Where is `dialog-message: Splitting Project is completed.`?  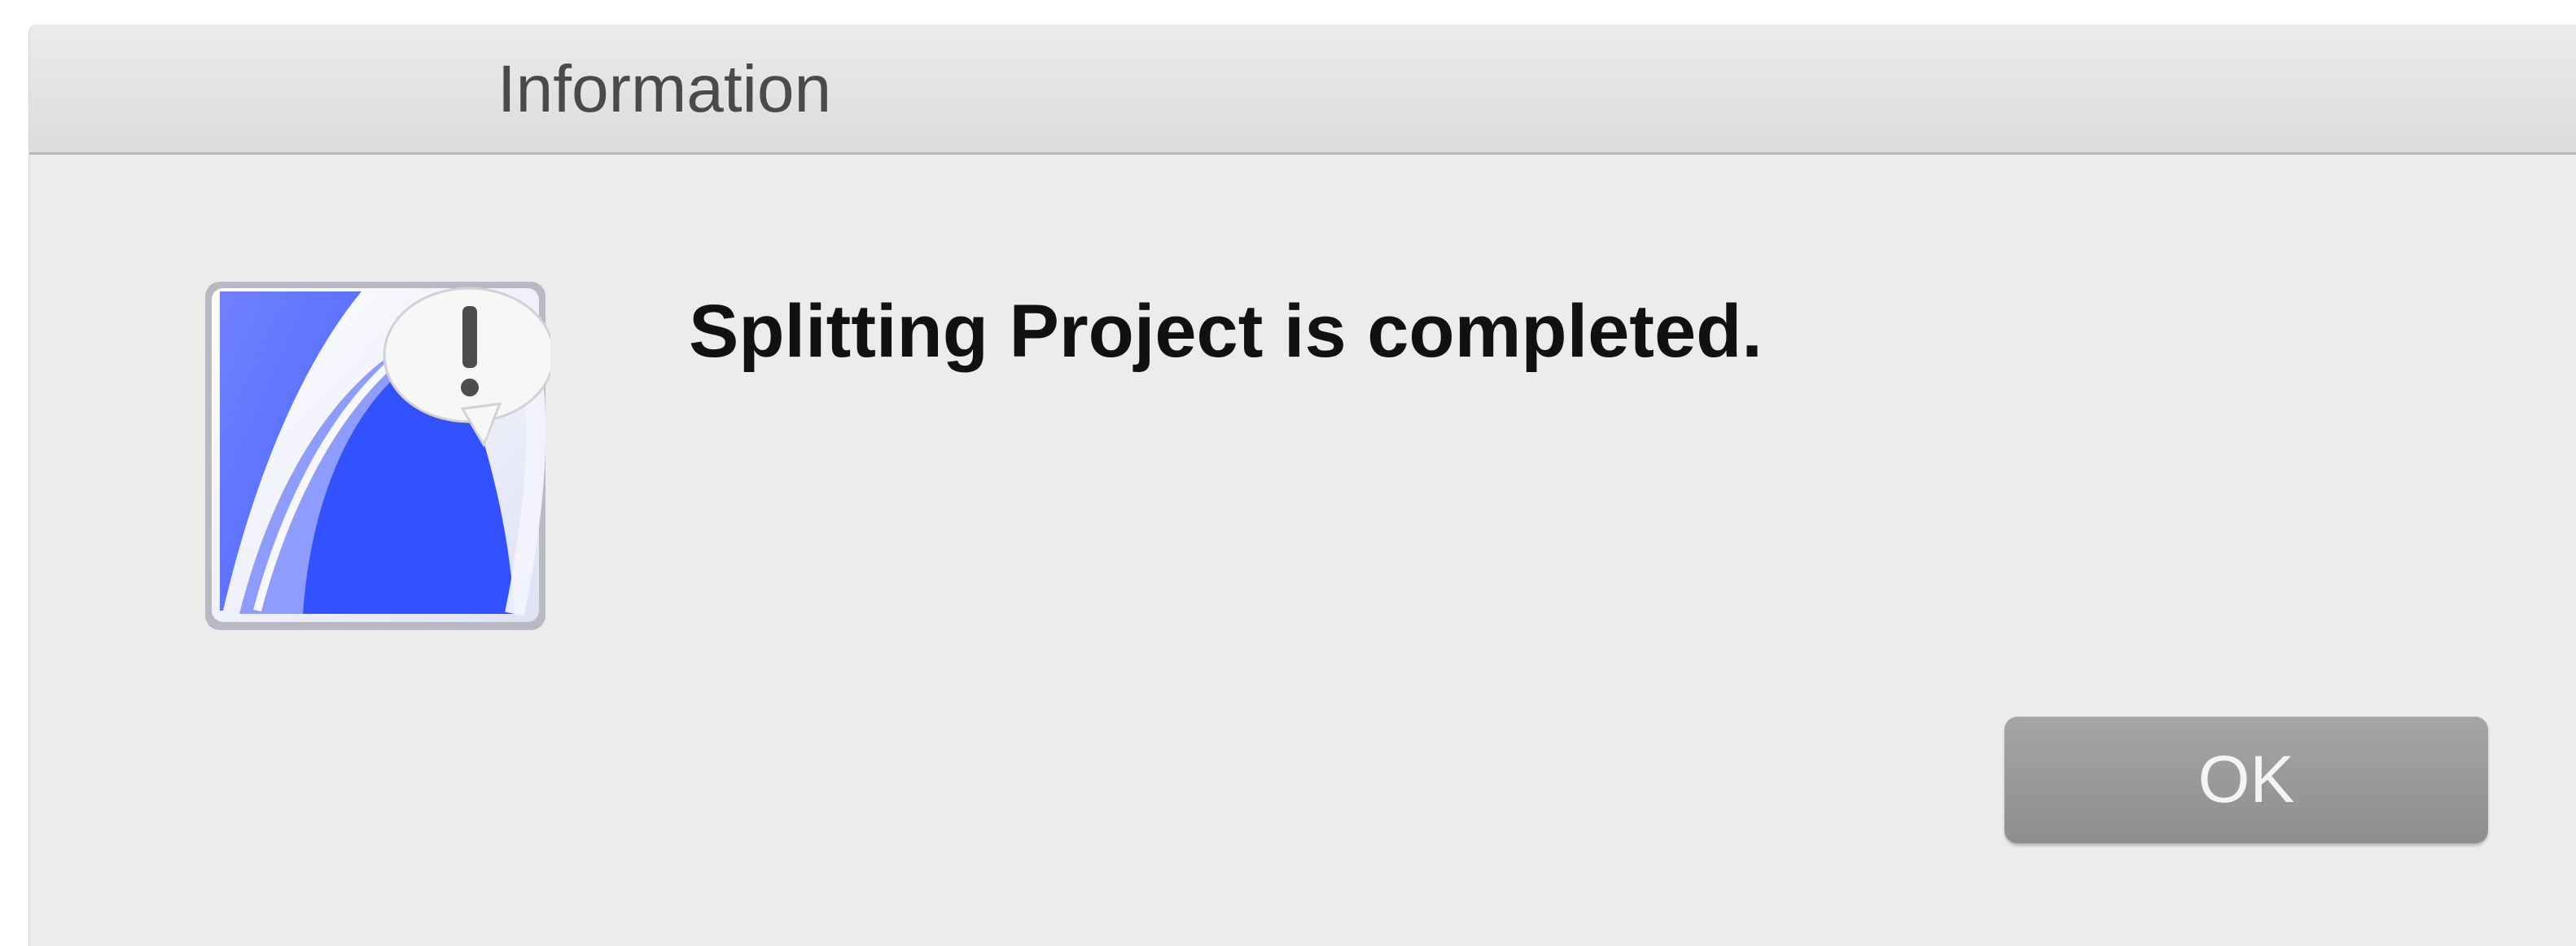 dialog-message: Splitting Project is completed. is located at coordinates (1226, 331).